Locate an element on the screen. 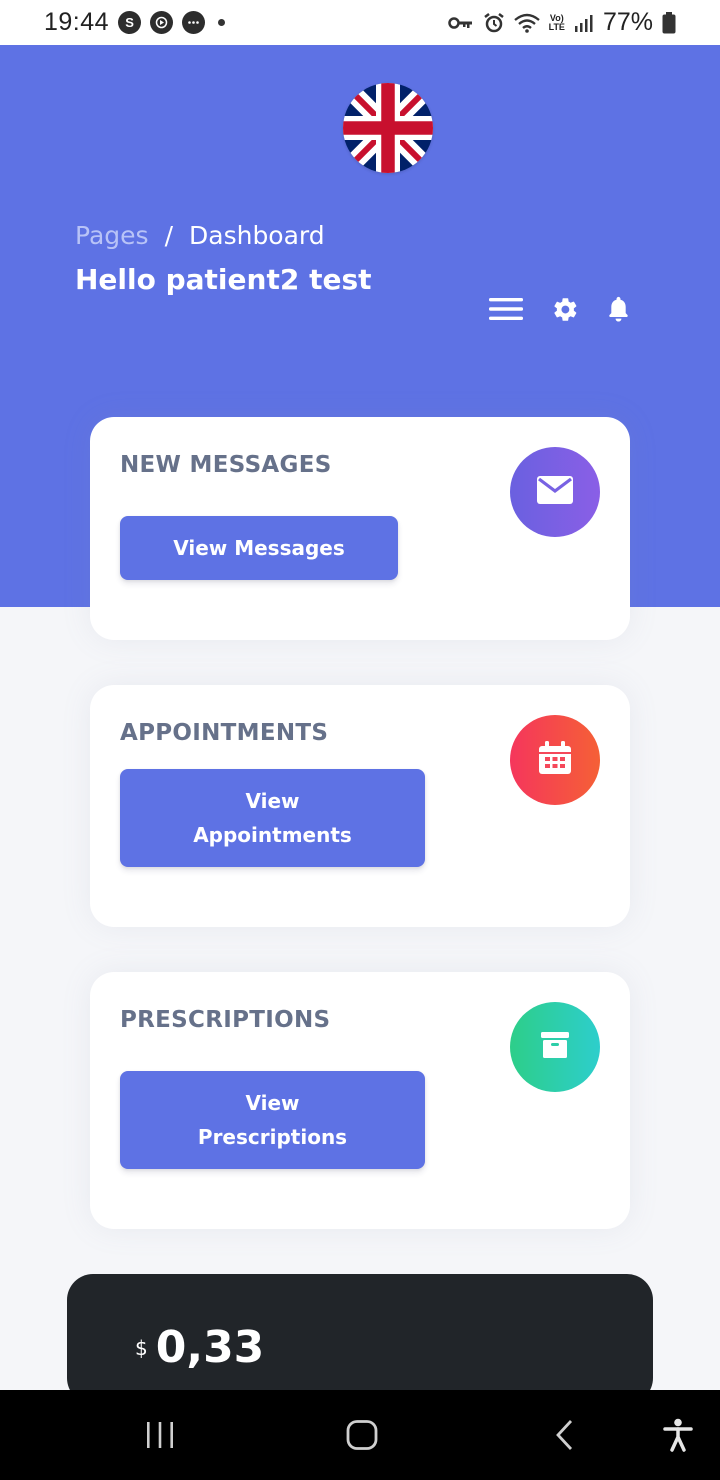 This screenshot has height=1480, width=720. new-messages-card: NEW MESSAGES View Messages is located at coordinates (360, 528).